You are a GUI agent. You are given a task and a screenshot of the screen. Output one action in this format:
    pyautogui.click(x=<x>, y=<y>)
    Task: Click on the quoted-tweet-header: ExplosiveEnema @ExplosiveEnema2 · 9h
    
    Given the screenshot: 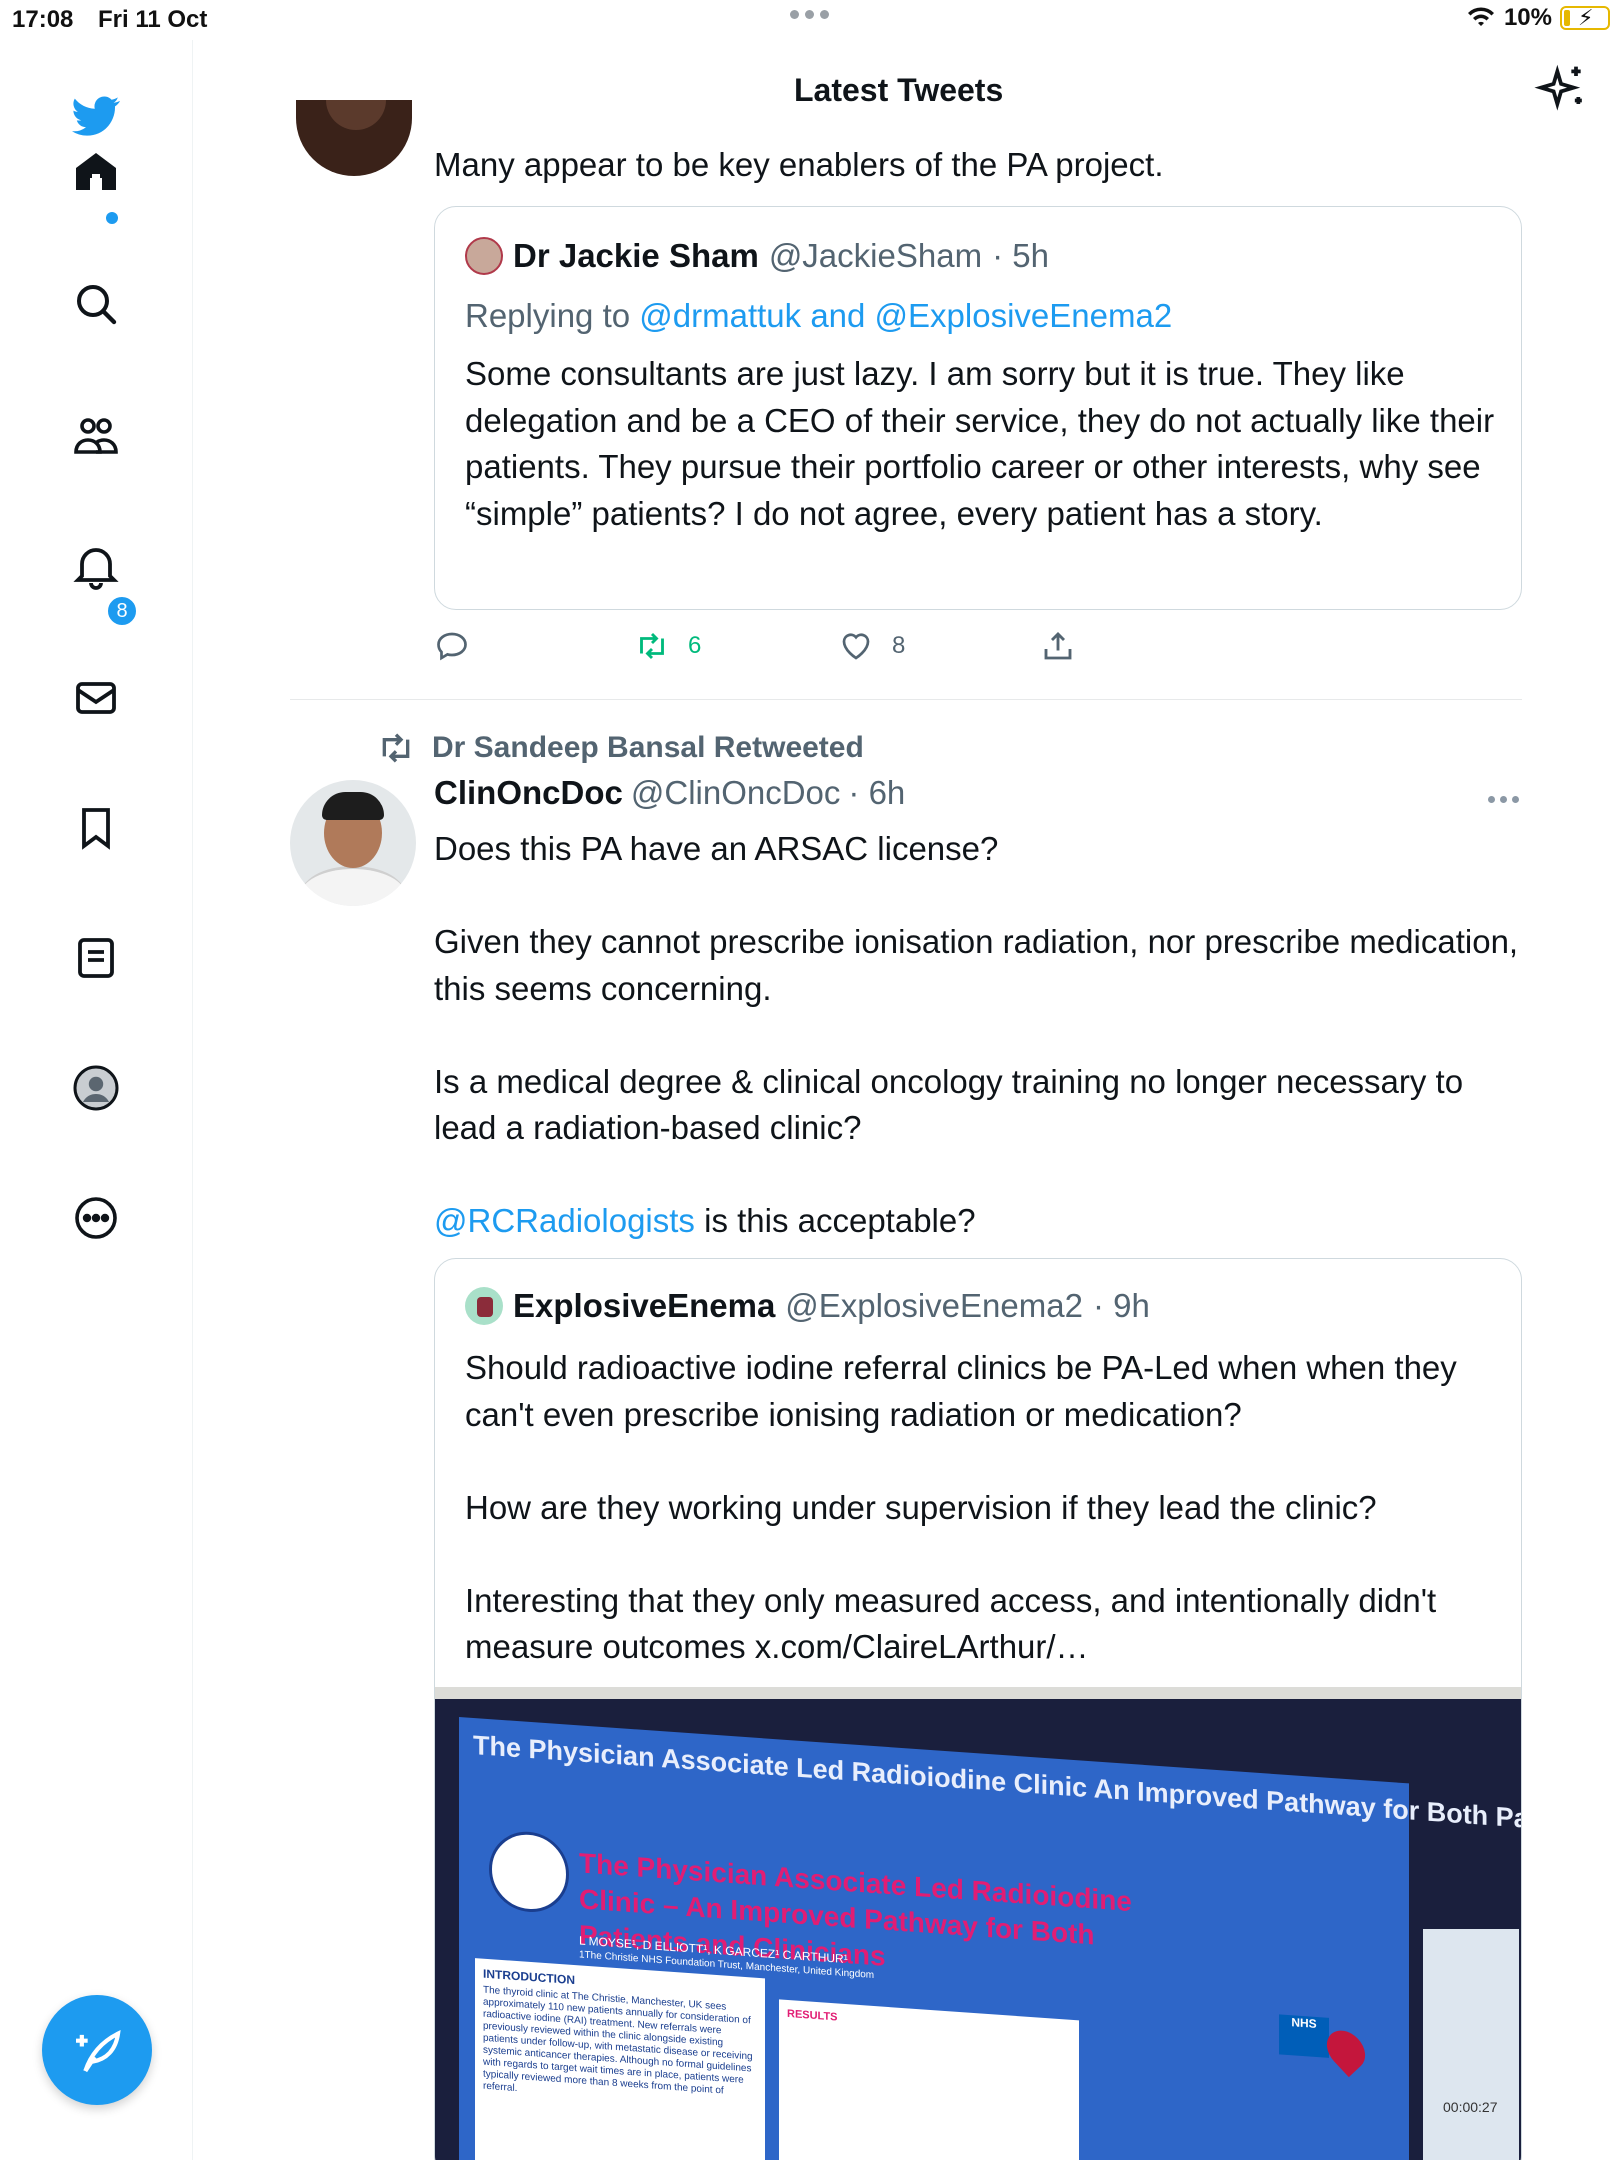 What is the action you would take?
    pyautogui.click(x=807, y=1306)
    